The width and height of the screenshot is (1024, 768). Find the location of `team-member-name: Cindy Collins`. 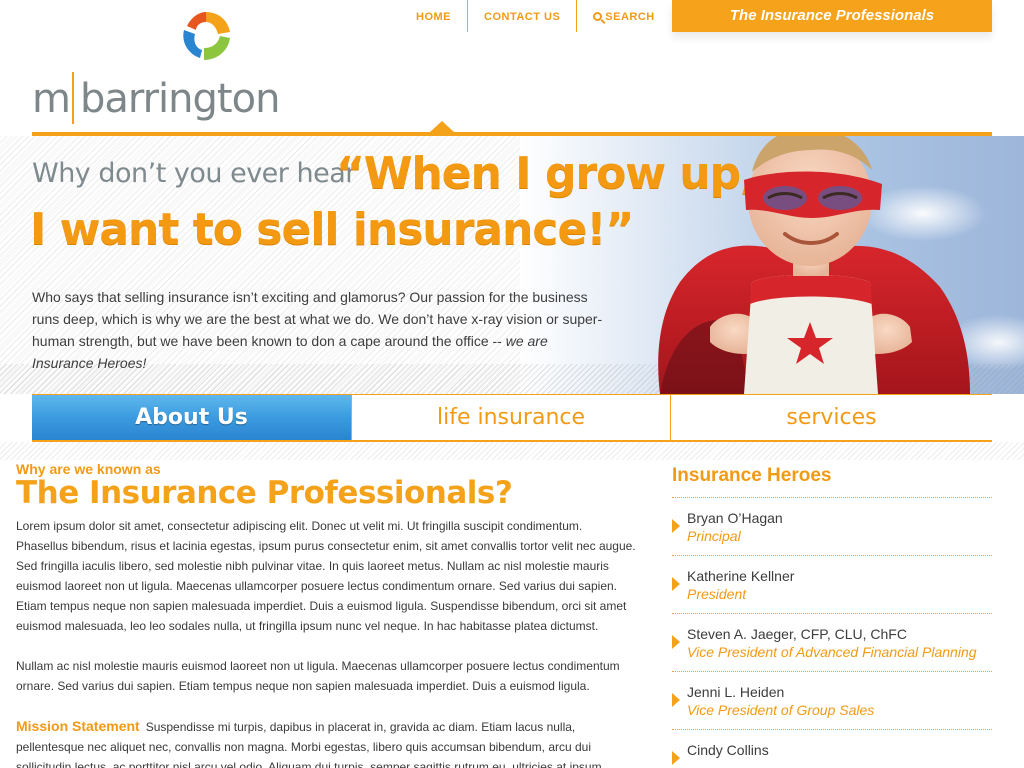

team-member-name: Cindy Collins is located at coordinates (839, 750).